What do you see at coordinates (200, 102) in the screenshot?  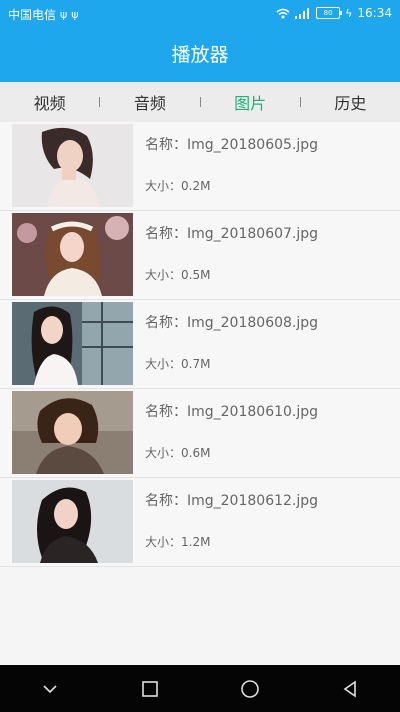 I see `tab-bar: 视频 音频 图片 历史` at bounding box center [200, 102].